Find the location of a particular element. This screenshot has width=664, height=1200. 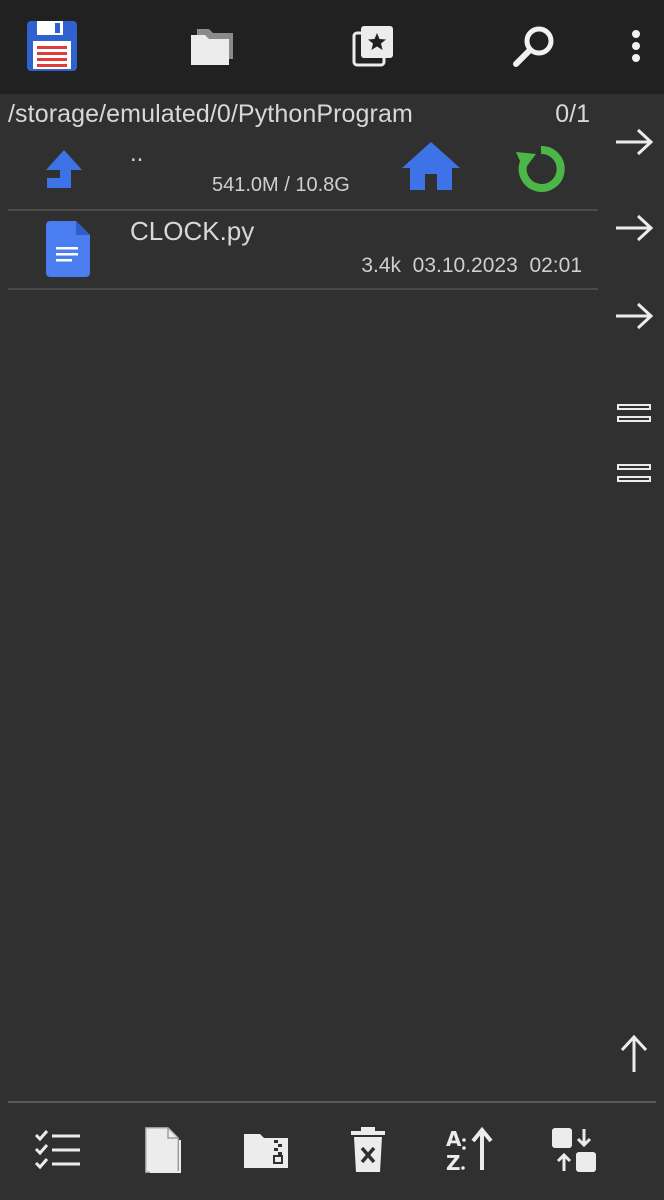

current-path: /storage/emulated/0/PythonProgram is located at coordinates (210, 114).